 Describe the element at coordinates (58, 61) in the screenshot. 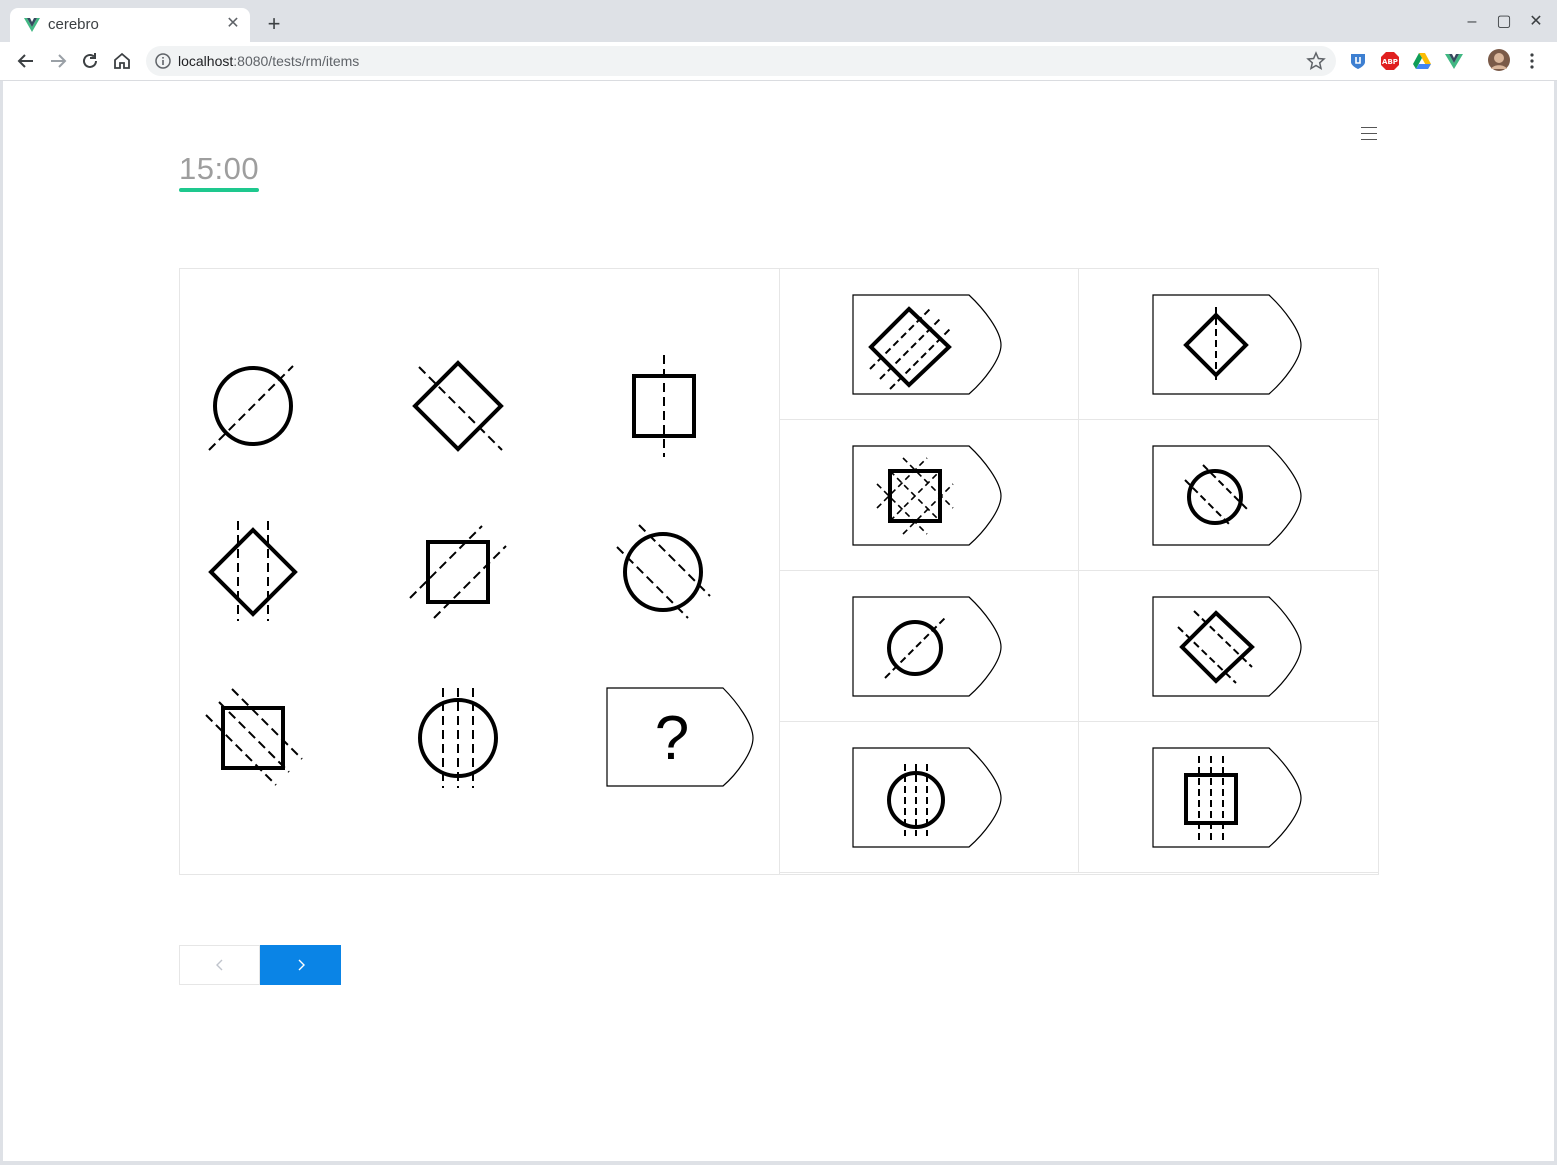

I see `forward-icon` at that location.